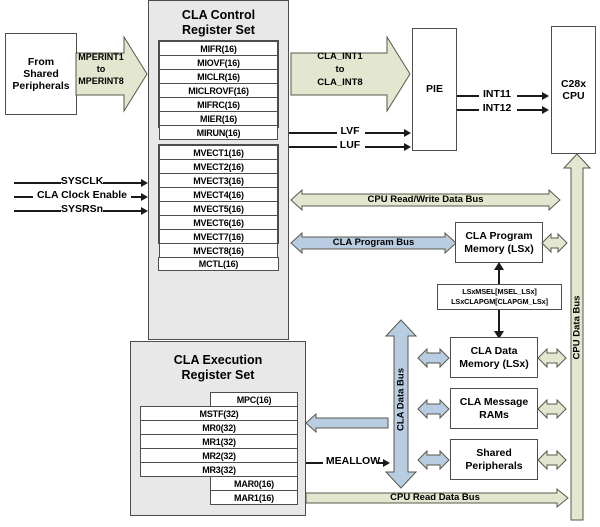 This screenshot has height=527, width=600. Describe the element at coordinates (340, 69) in the screenshot. I see `cla-int-line-2: to` at that location.